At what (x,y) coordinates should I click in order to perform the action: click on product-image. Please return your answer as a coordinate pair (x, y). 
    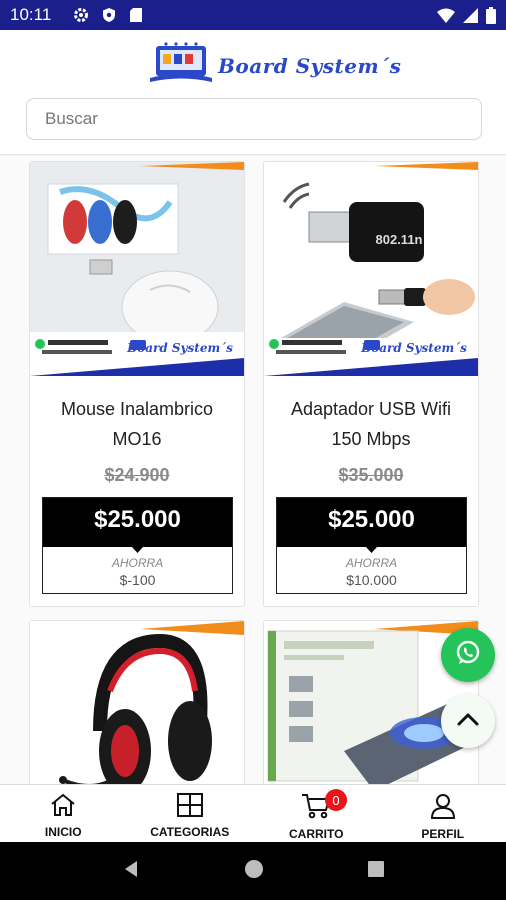
    Looking at the image, I should click on (137, 702).